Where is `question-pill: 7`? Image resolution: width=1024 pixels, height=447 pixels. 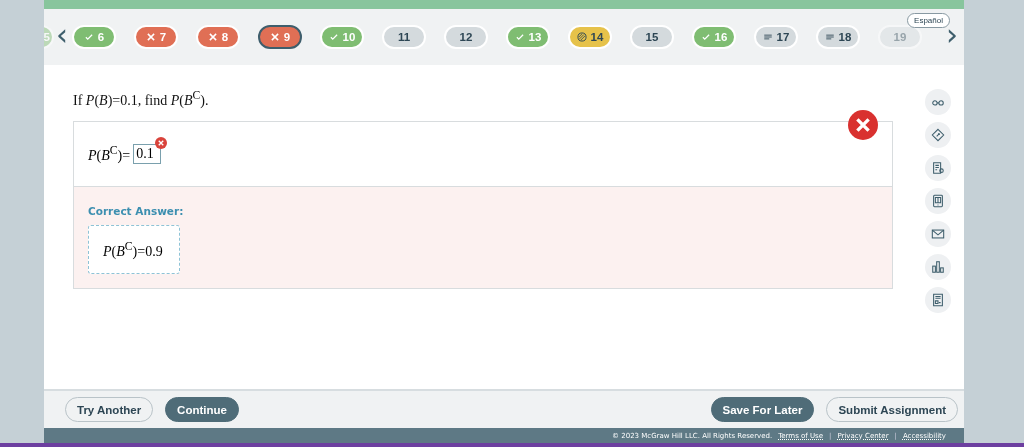
question-pill: 7 is located at coordinates (156, 37).